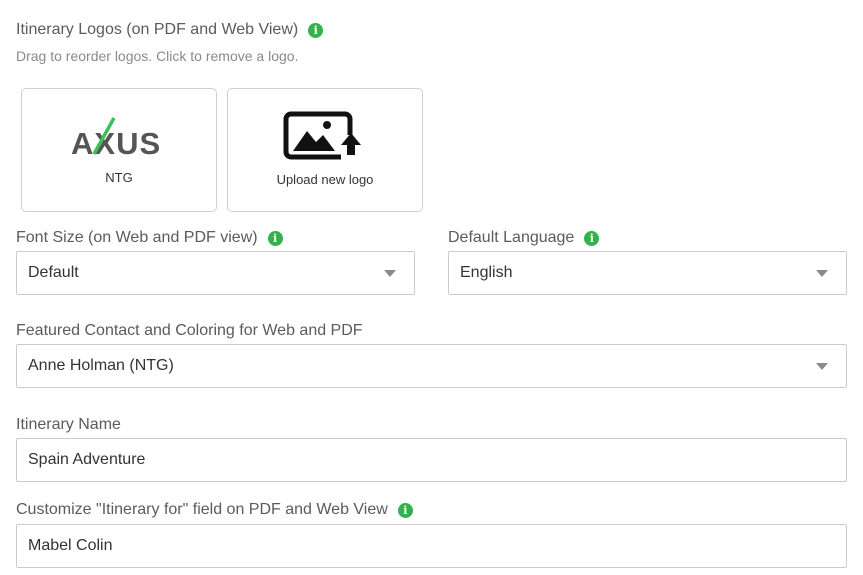  Describe the element at coordinates (68, 424) in the screenshot. I see `itinerary-name-label: Itinerary Name` at that location.